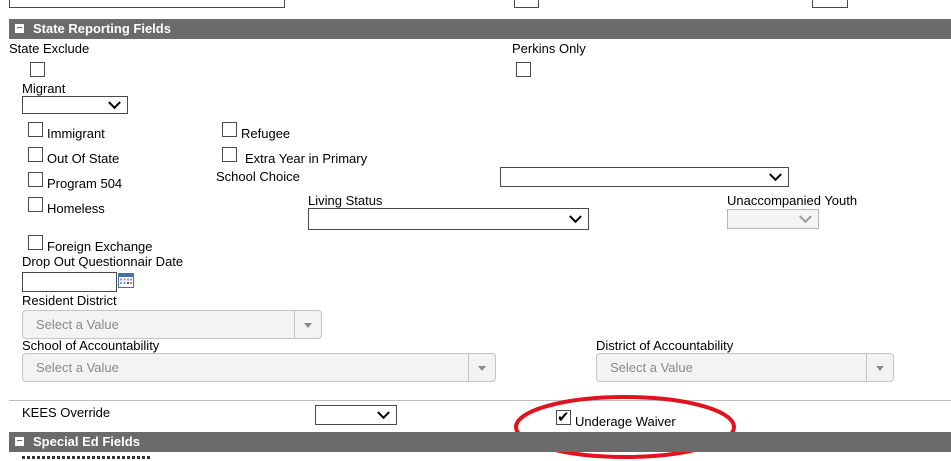  I want to click on resident-district-placeholder: Select a Value, so click(77, 324).